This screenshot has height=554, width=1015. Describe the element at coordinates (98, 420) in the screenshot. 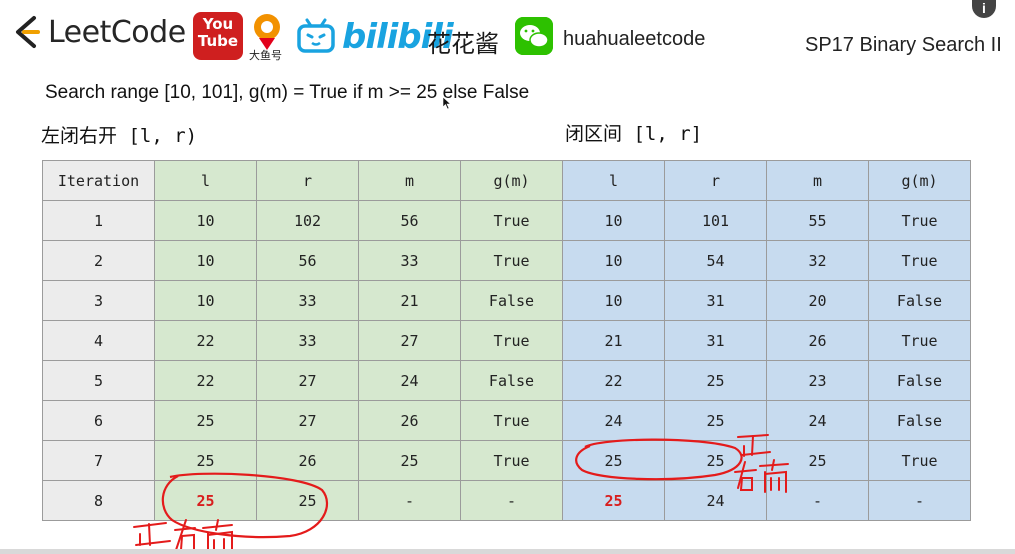

I see `cell-iteration: 6` at that location.